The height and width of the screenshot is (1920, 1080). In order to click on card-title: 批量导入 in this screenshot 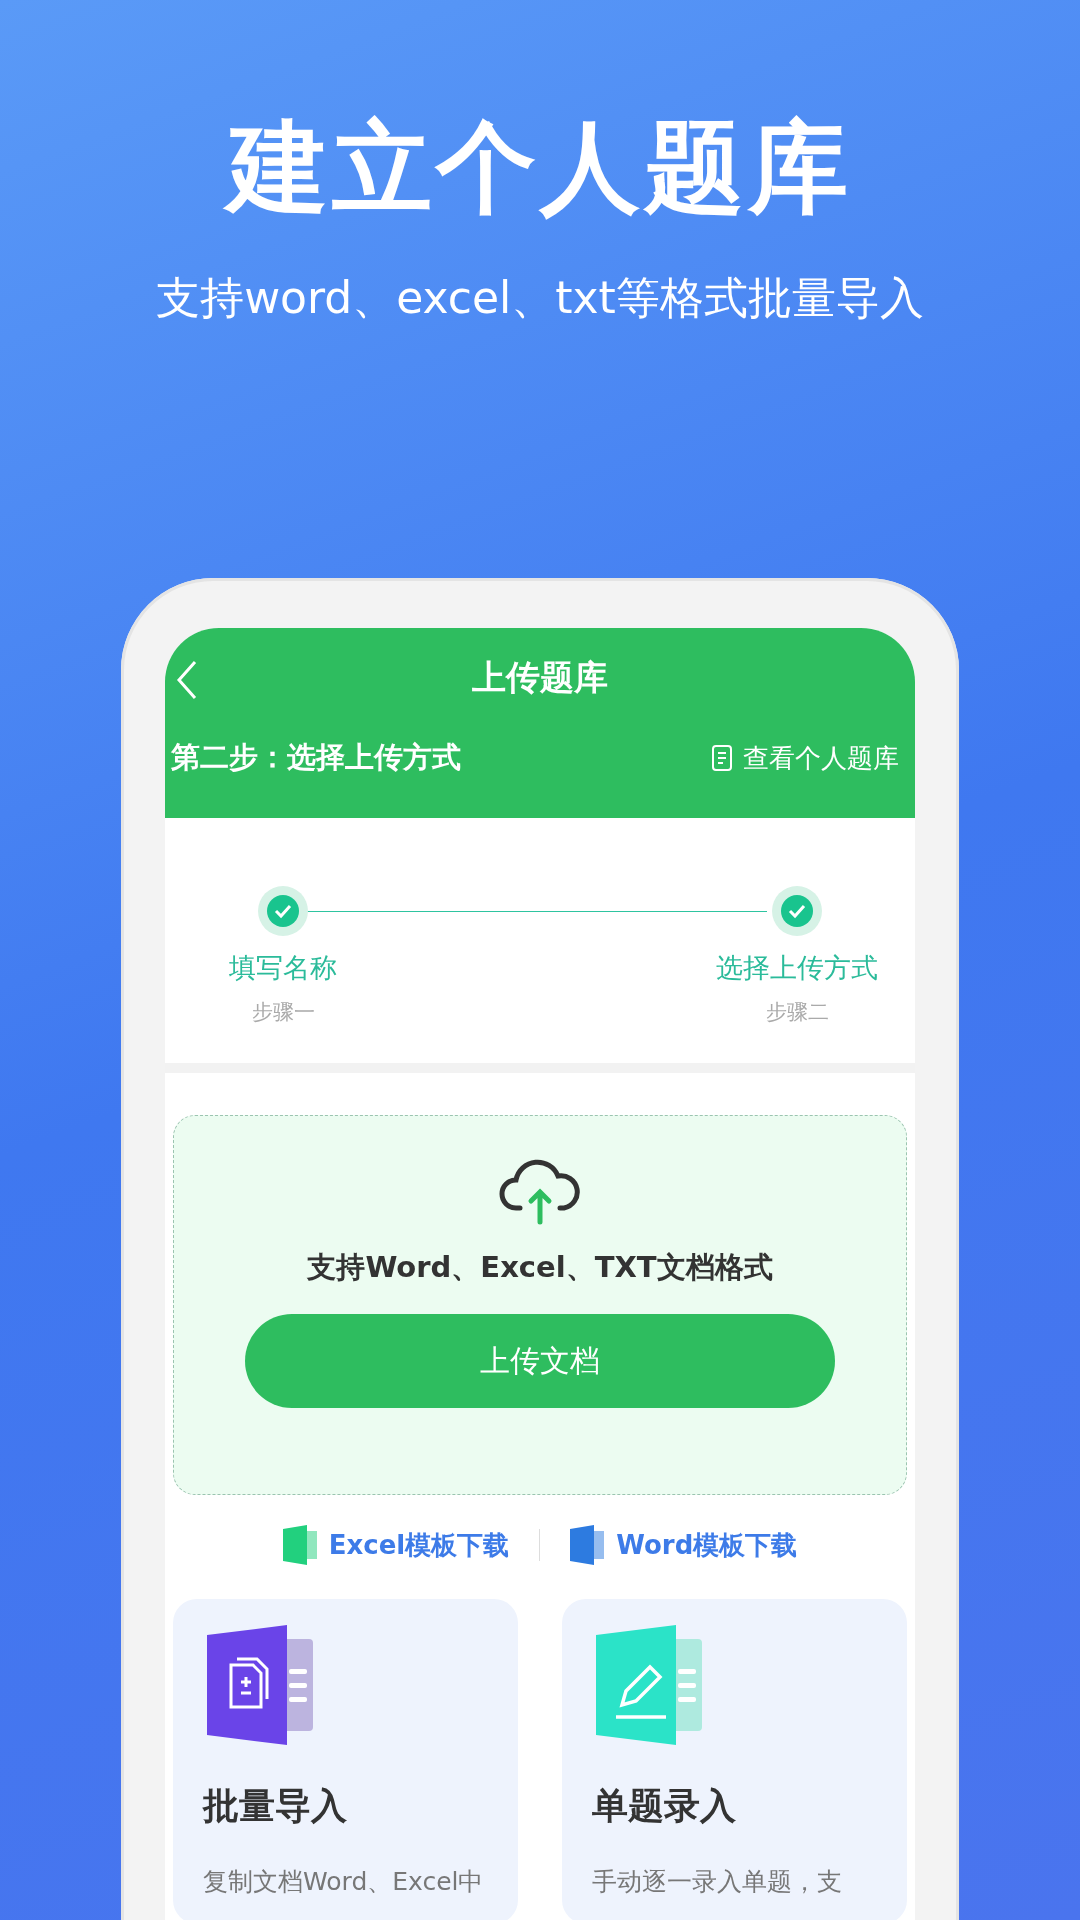, I will do `click(275, 1806)`.